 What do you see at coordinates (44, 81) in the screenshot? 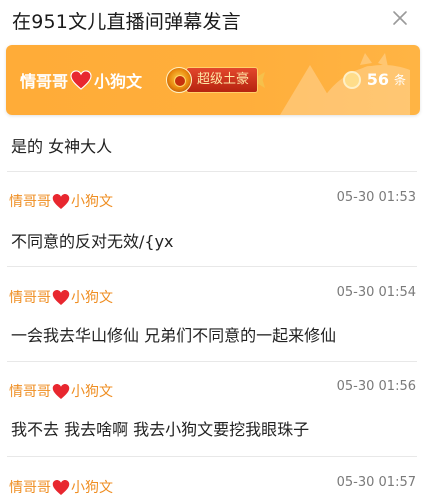
I see `banner-username-part1: 情哥哥` at bounding box center [44, 81].